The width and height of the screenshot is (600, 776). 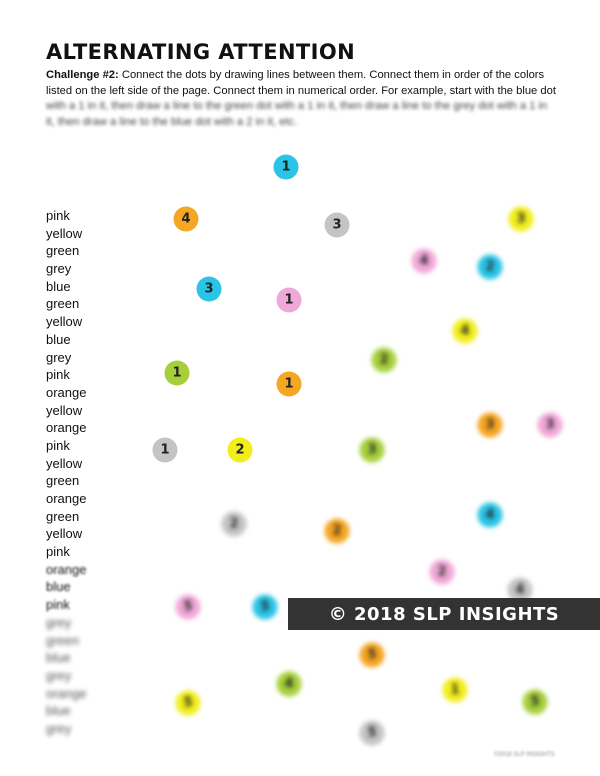 What do you see at coordinates (188, 703) in the screenshot?
I see `yellow-dot-5: 5` at bounding box center [188, 703].